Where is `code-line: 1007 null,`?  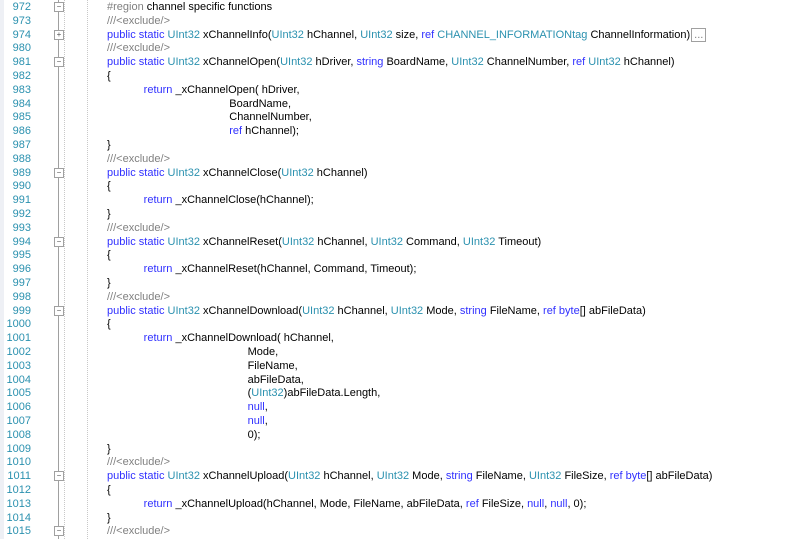
code-line: 1007 null, is located at coordinates (400, 421).